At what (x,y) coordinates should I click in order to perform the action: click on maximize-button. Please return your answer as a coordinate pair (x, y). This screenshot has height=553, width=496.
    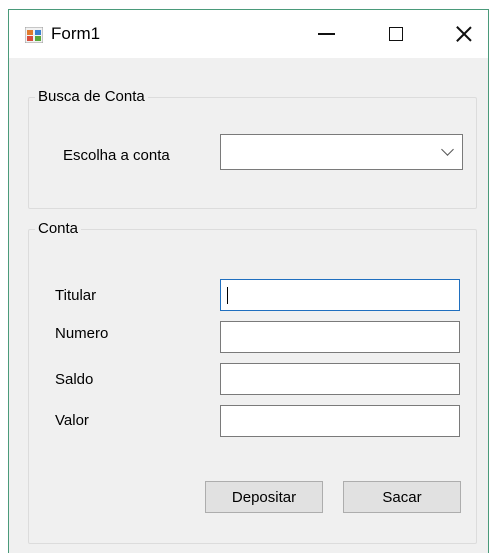
    Looking at the image, I should click on (396, 34).